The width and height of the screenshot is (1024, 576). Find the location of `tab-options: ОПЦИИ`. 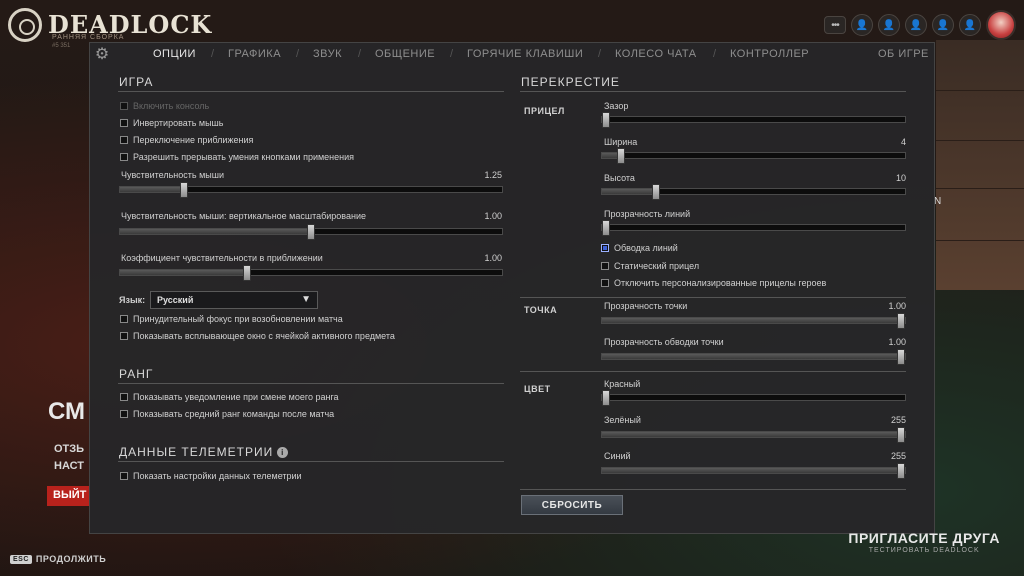

tab-options: ОПЦИИ is located at coordinates (174, 54).